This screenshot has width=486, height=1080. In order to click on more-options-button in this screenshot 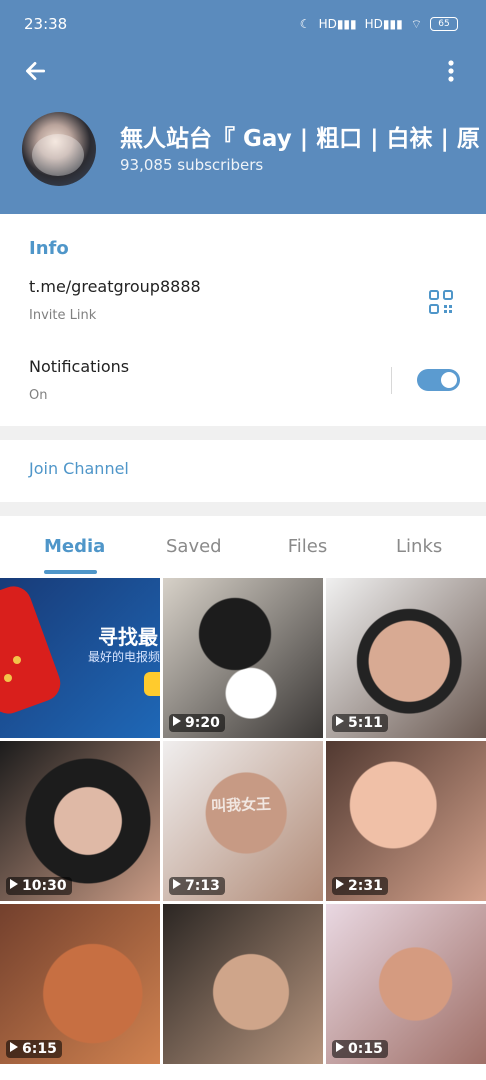, I will do `click(451, 71)`.